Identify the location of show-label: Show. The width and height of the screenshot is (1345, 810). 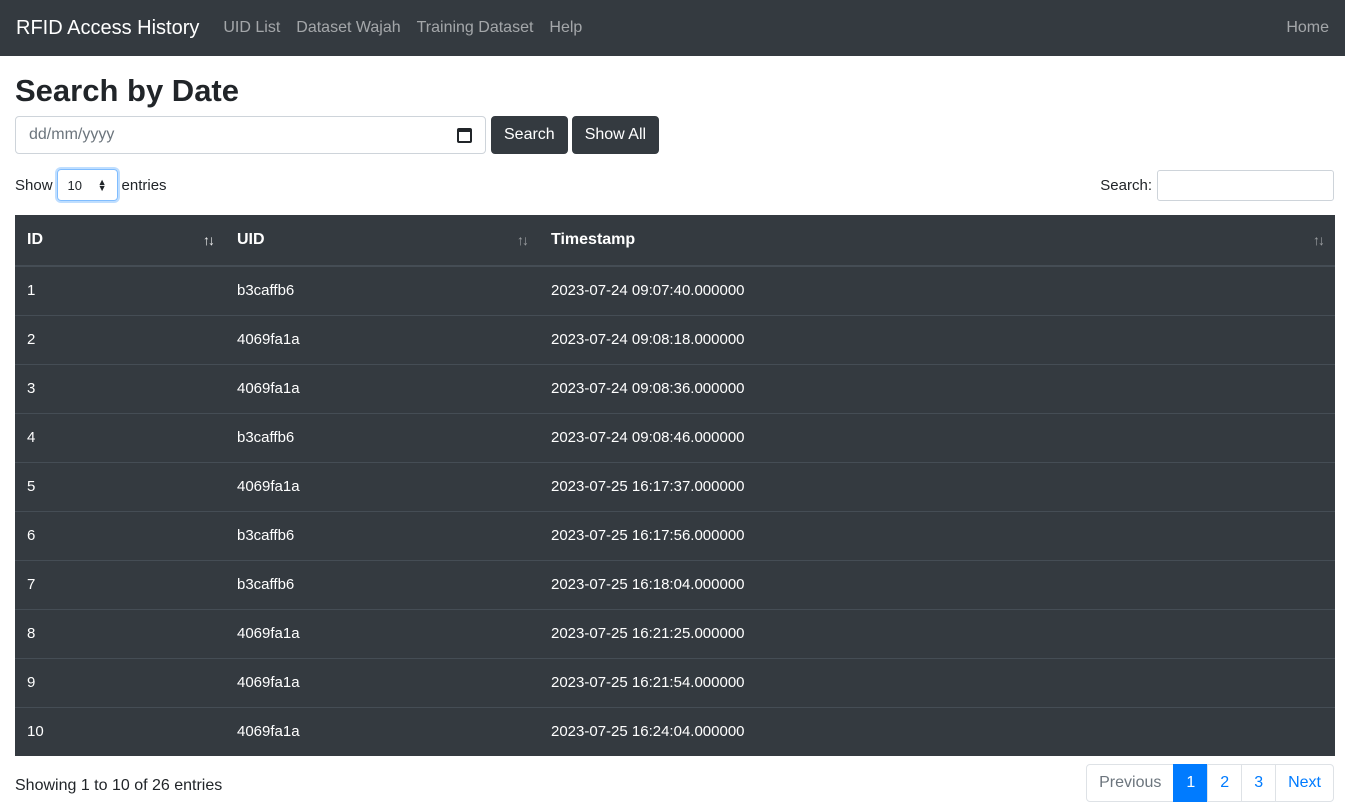
(34, 185).